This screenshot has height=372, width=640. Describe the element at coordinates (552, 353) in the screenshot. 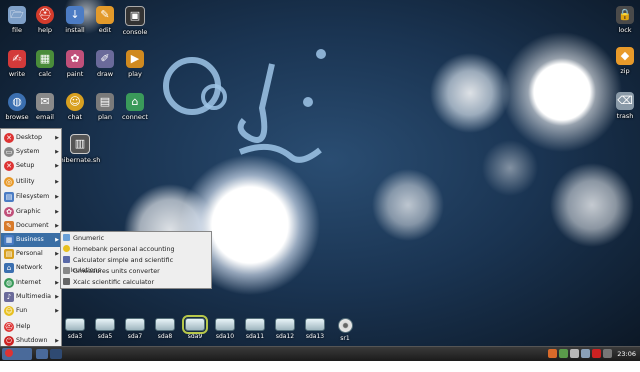

I see `tray-update-icon` at that location.